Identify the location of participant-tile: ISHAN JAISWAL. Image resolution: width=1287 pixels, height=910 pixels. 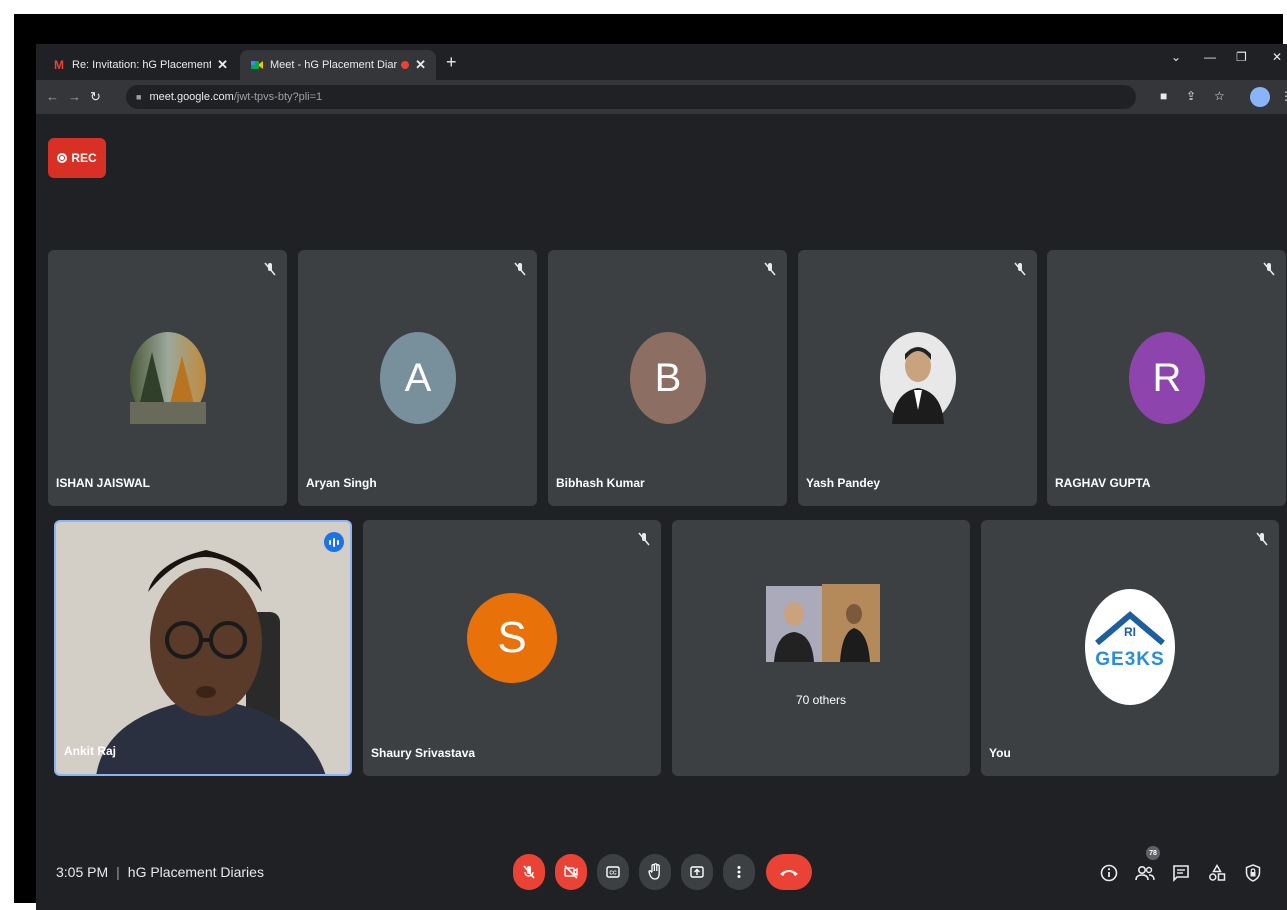
(167, 378).